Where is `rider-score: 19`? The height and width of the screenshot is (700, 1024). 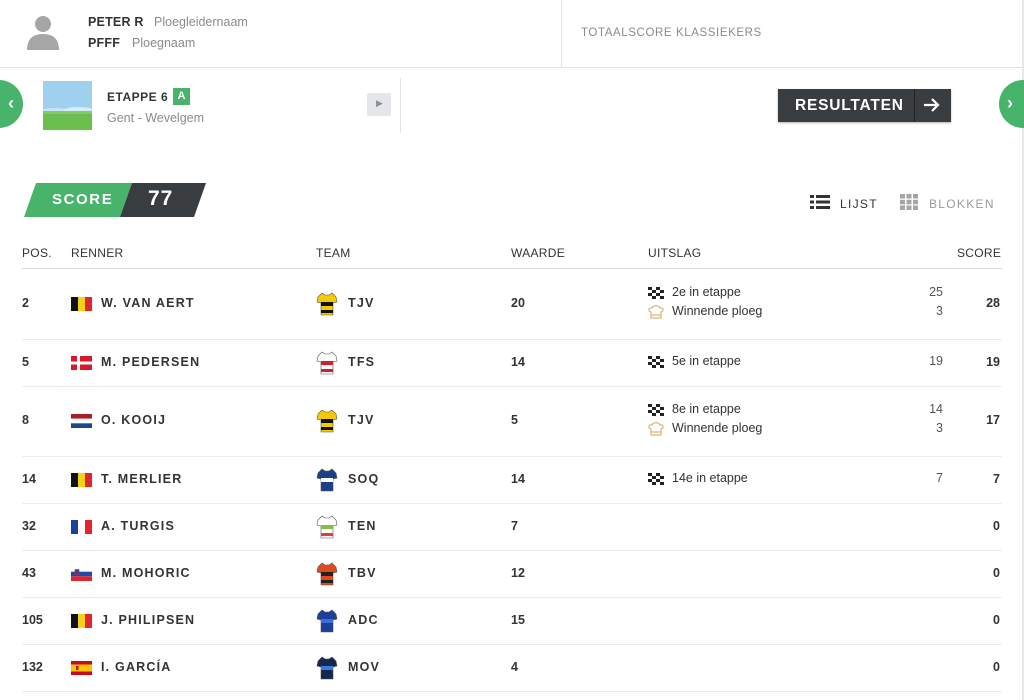 rider-score: 19 is located at coordinates (993, 361).